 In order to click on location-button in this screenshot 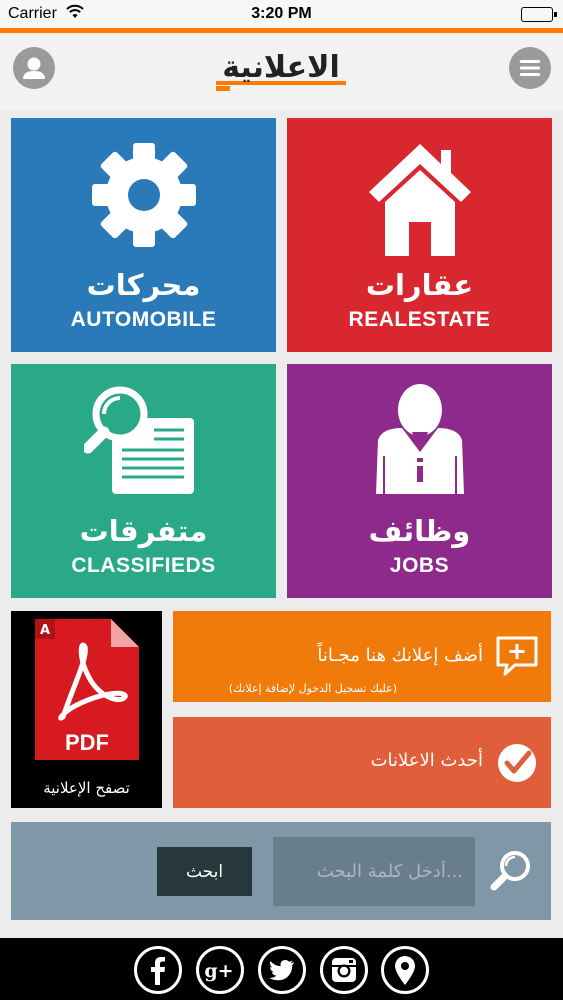, I will do `click(405, 970)`.